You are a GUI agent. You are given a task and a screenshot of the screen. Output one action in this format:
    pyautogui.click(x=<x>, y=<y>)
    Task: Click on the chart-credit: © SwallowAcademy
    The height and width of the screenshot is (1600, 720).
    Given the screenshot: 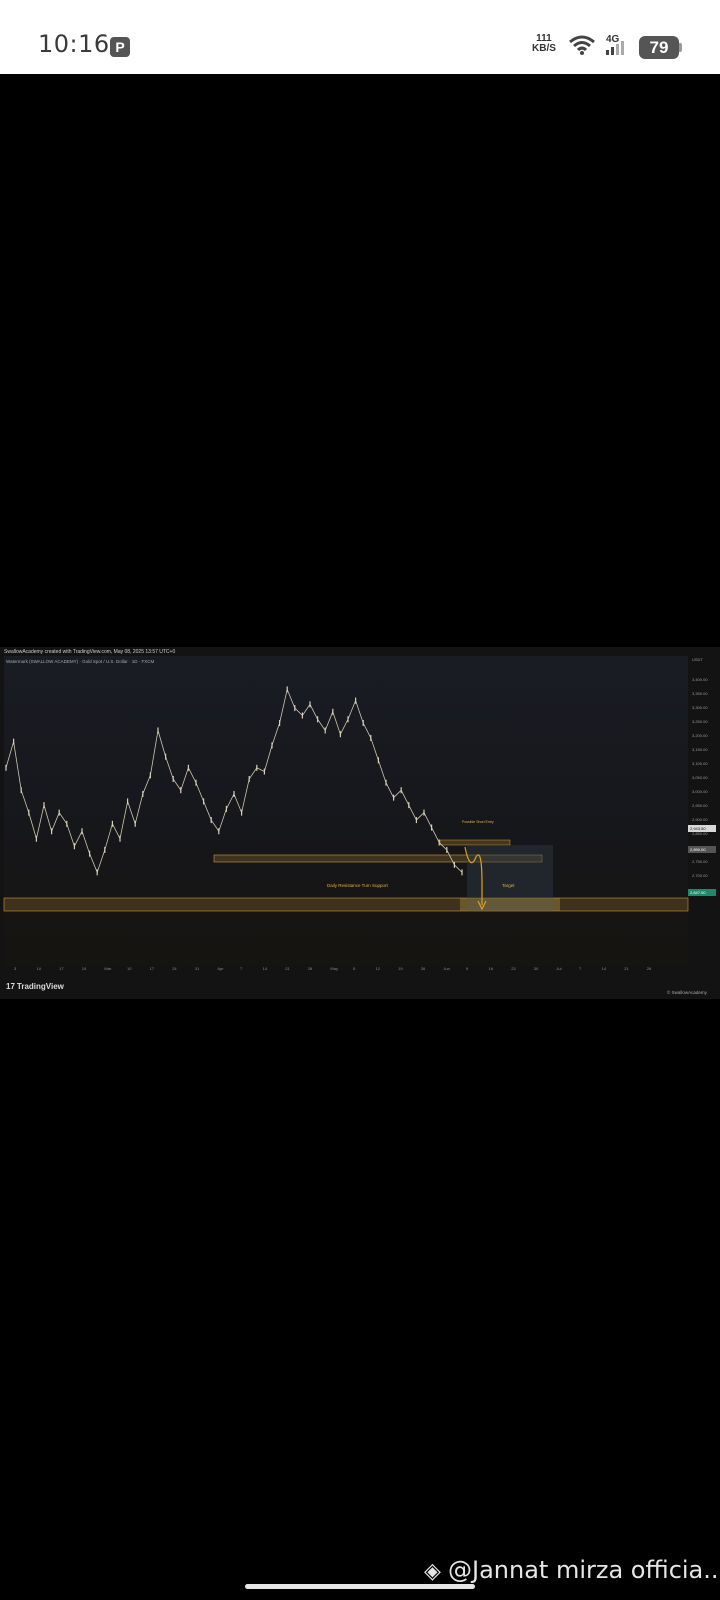 What is the action you would take?
    pyautogui.click(x=687, y=992)
    